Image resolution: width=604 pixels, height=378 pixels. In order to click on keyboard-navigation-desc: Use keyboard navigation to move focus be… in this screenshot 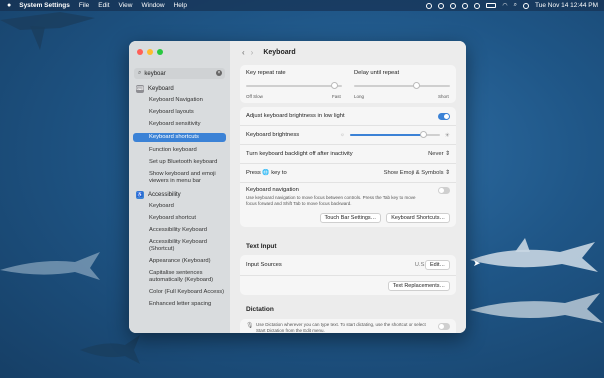, I will do `click(331, 200)`.